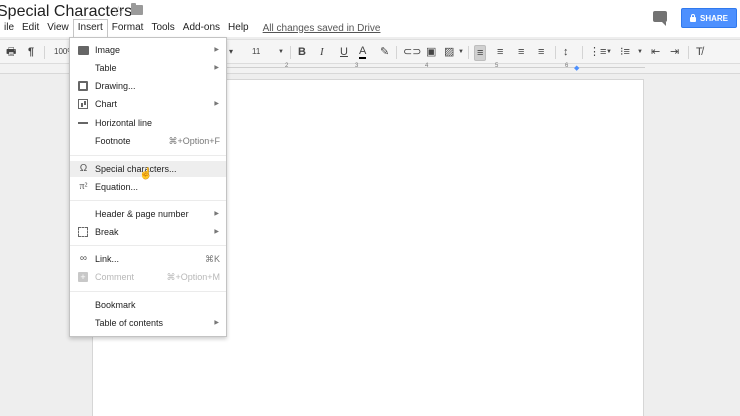 The image size is (740, 416). Describe the element at coordinates (640, 52) in the screenshot. I see `bulleted-list-arrow-icon: ▼` at that location.